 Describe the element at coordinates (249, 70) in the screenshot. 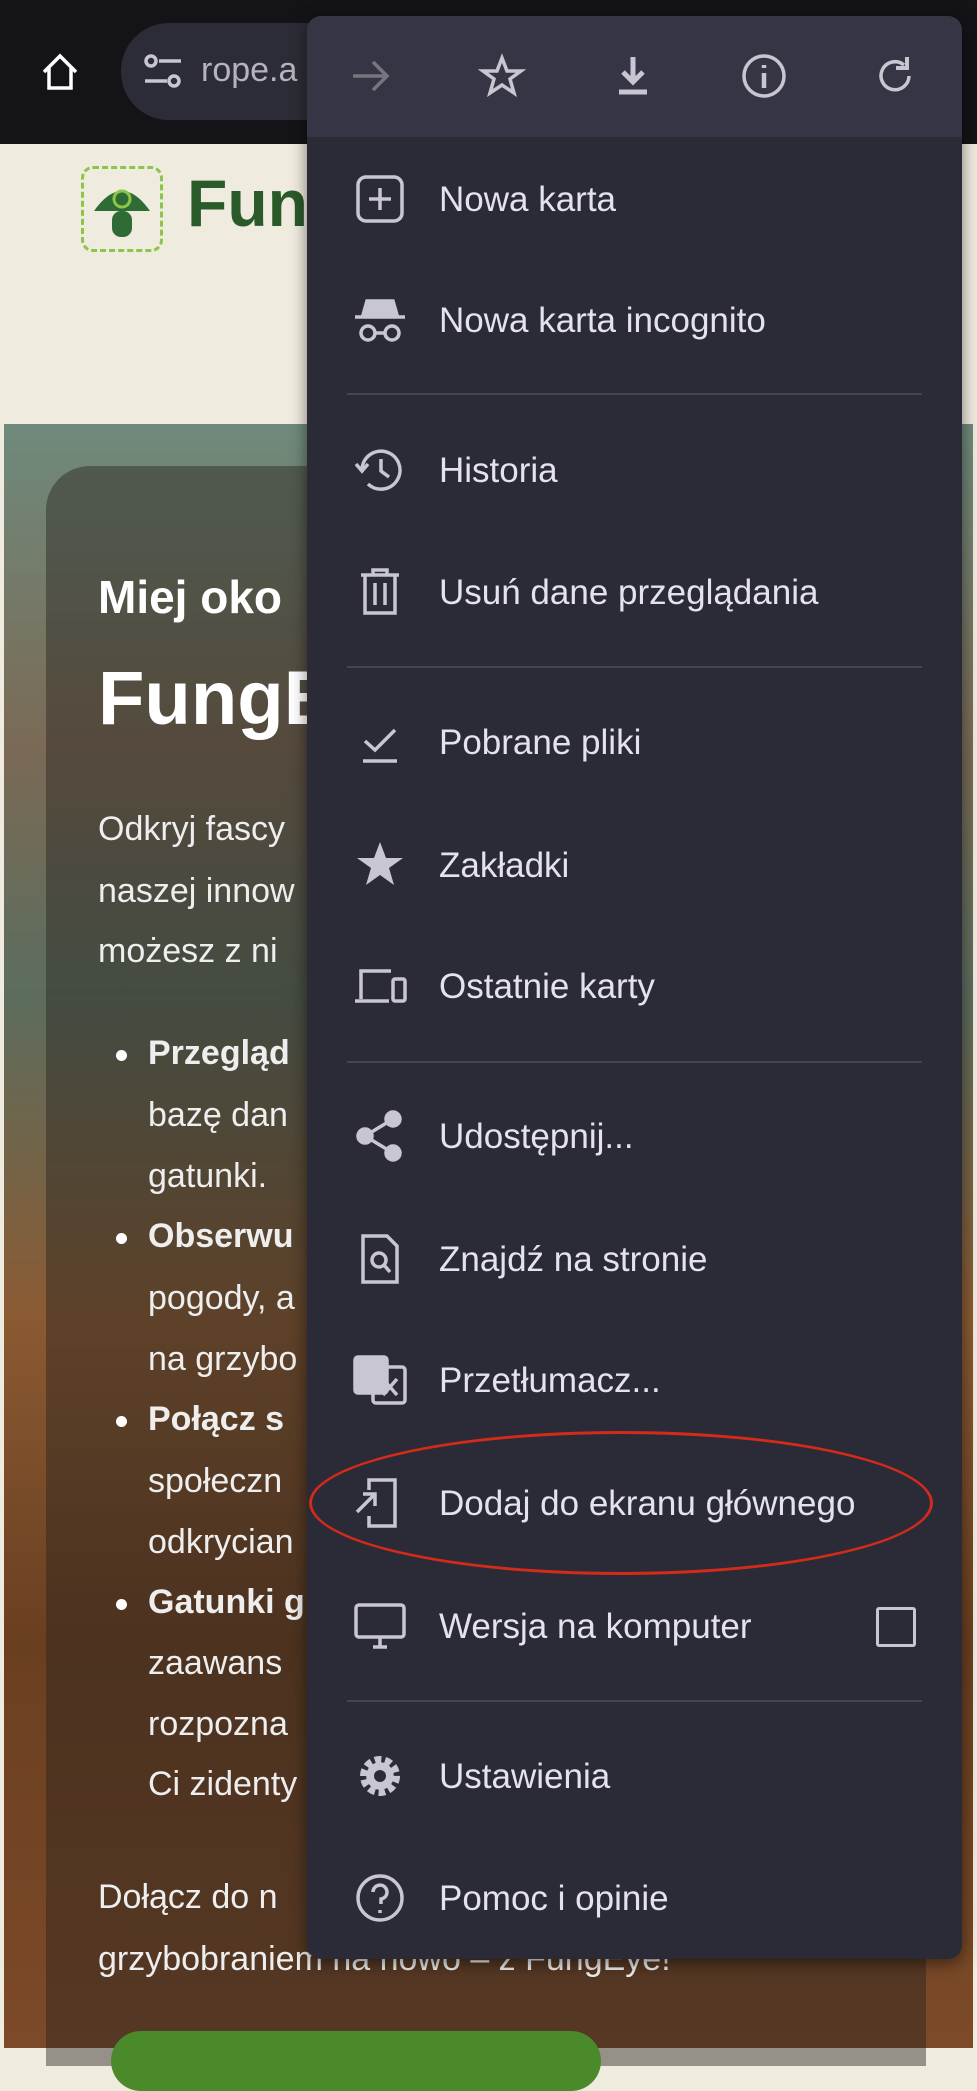

I see `url-text: rope.a` at that location.